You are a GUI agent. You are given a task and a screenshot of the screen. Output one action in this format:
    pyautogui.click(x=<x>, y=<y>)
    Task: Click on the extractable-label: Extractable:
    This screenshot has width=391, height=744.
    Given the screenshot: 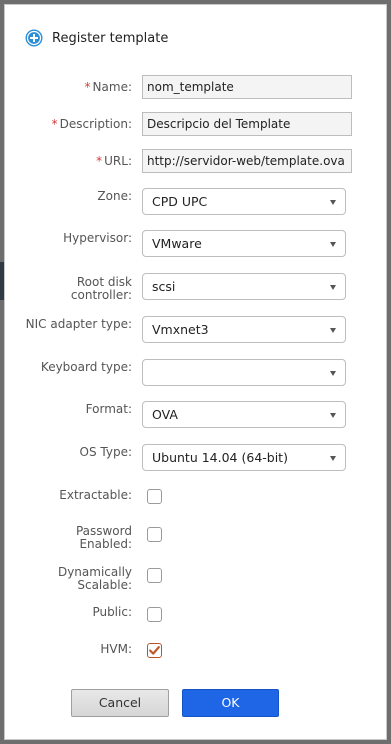 What is the action you would take?
    pyautogui.click(x=95, y=495)
    